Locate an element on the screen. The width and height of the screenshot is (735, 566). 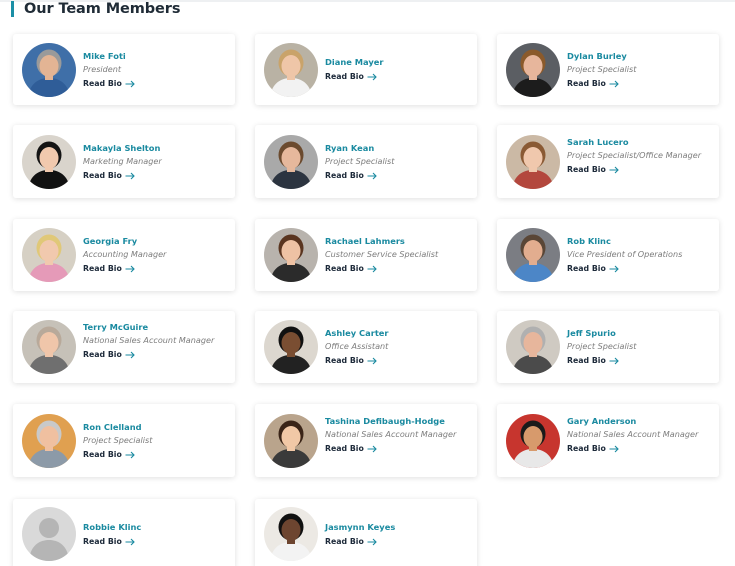
member-title: Project Specialist/Office Manager is located at coordinates (634, 155).